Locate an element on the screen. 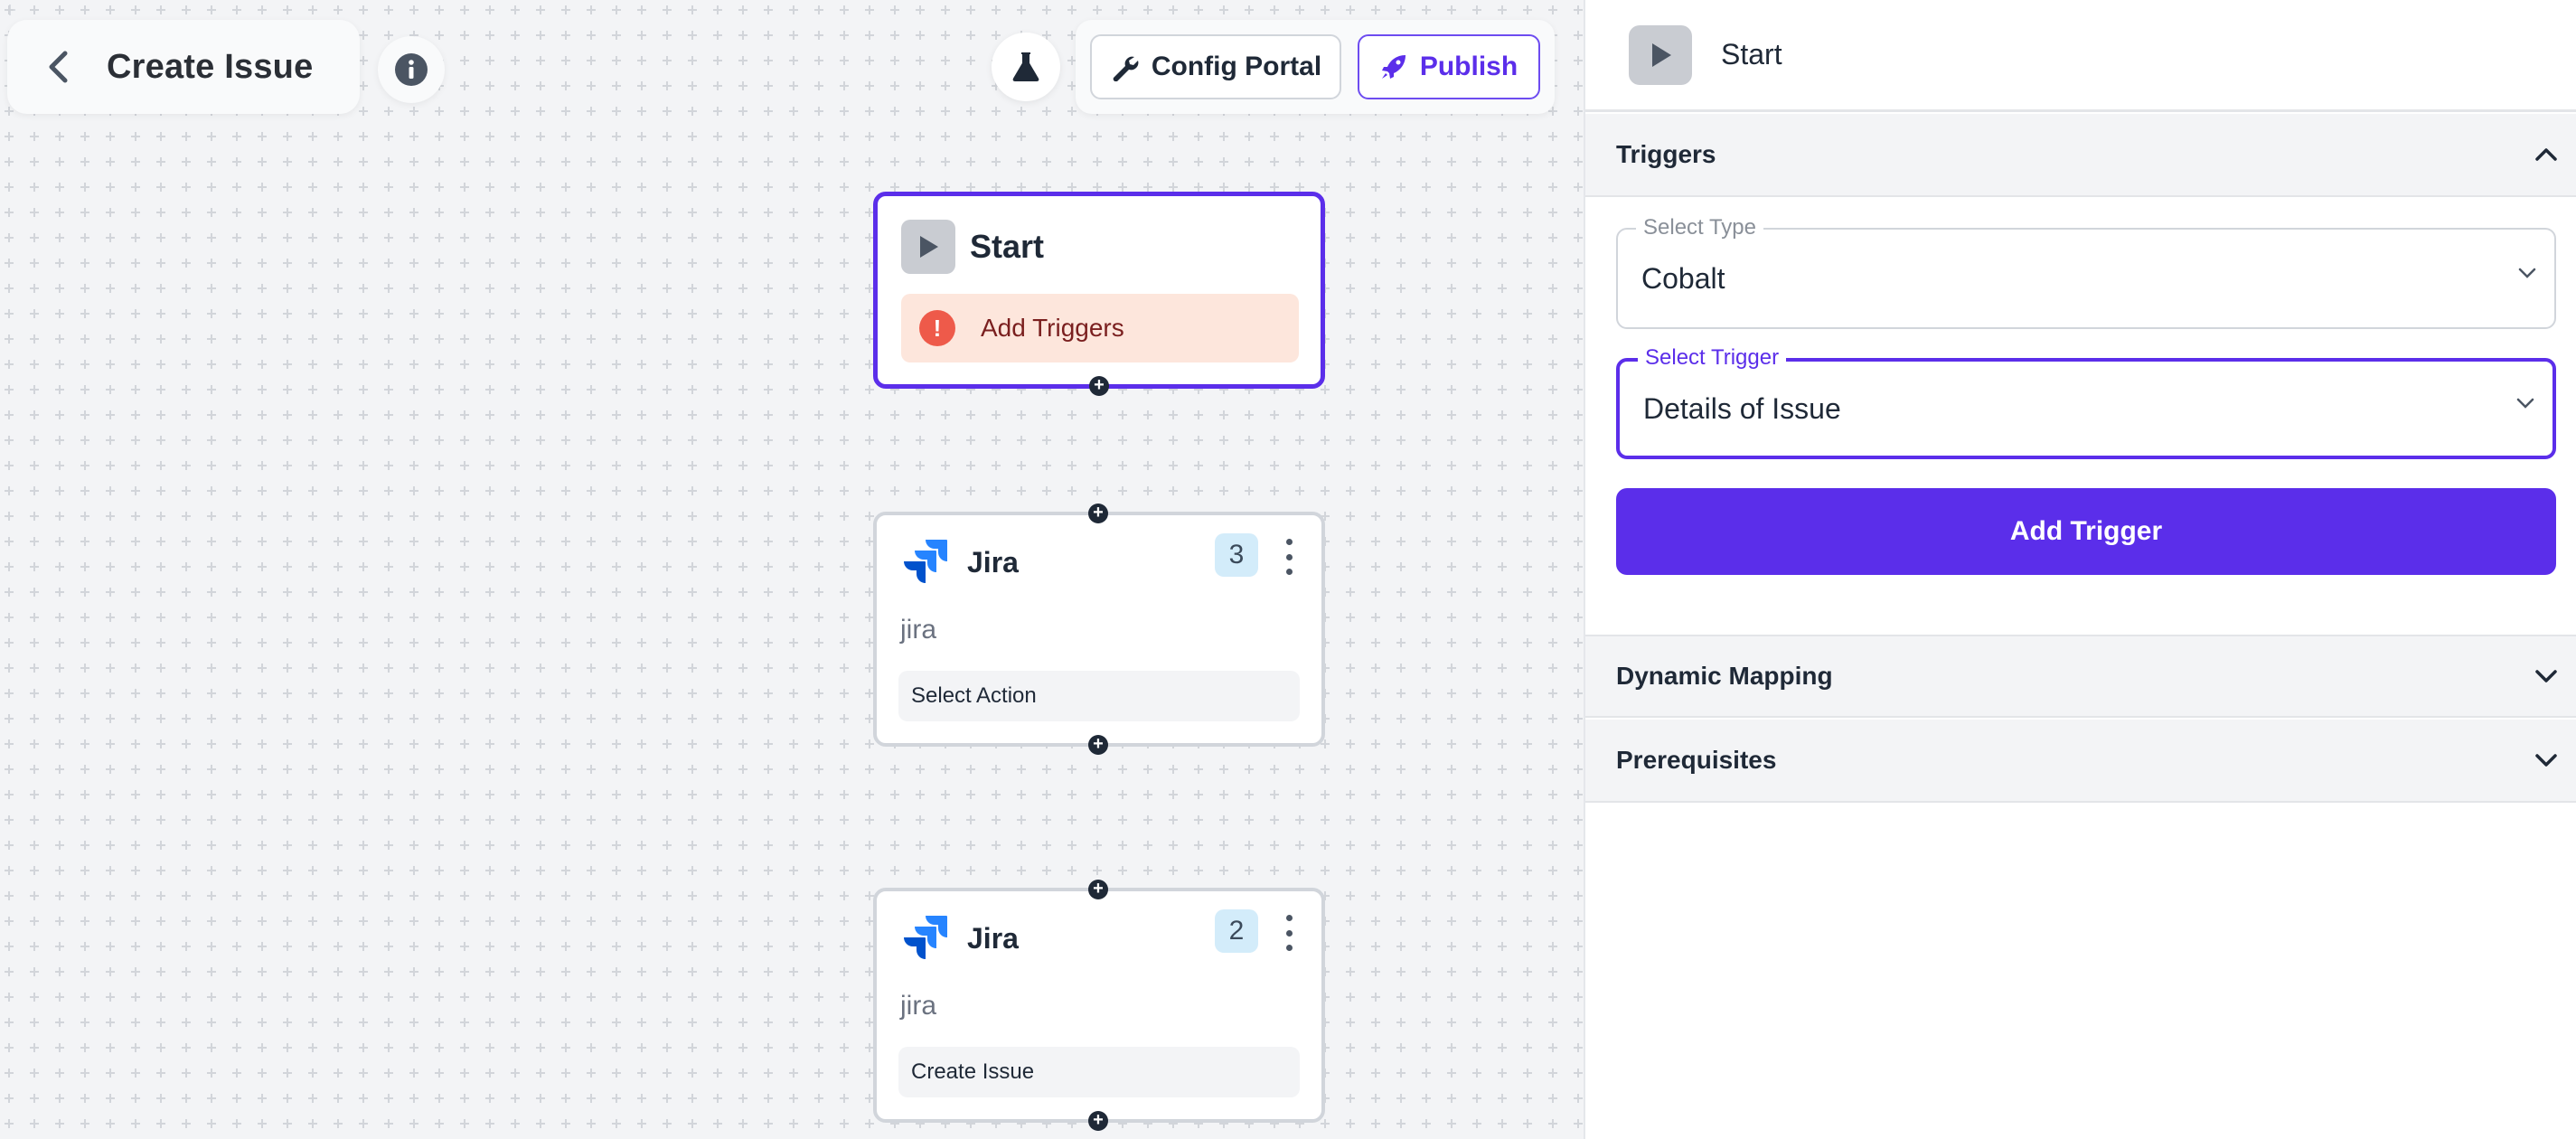 Image resolution: width=2576 pixels, height=1139 pixels. panel-header: Start is located at coordinates (2080, 56).